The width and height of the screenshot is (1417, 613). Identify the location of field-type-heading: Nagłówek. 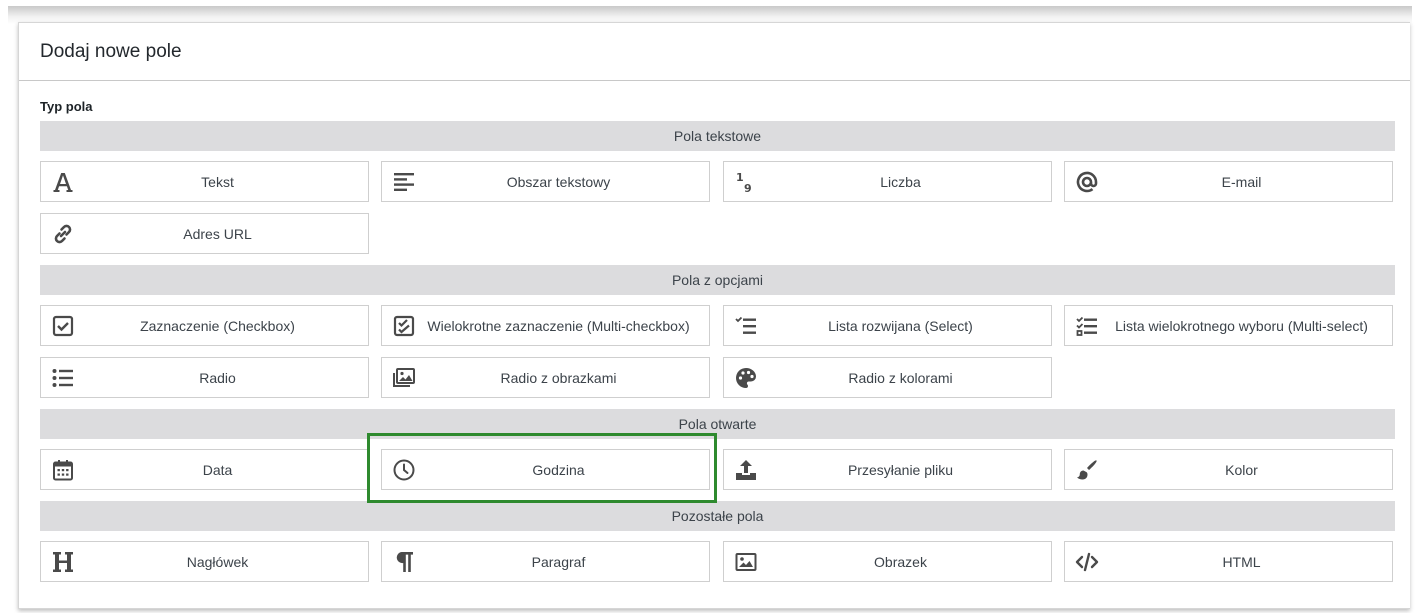
(204, 561).